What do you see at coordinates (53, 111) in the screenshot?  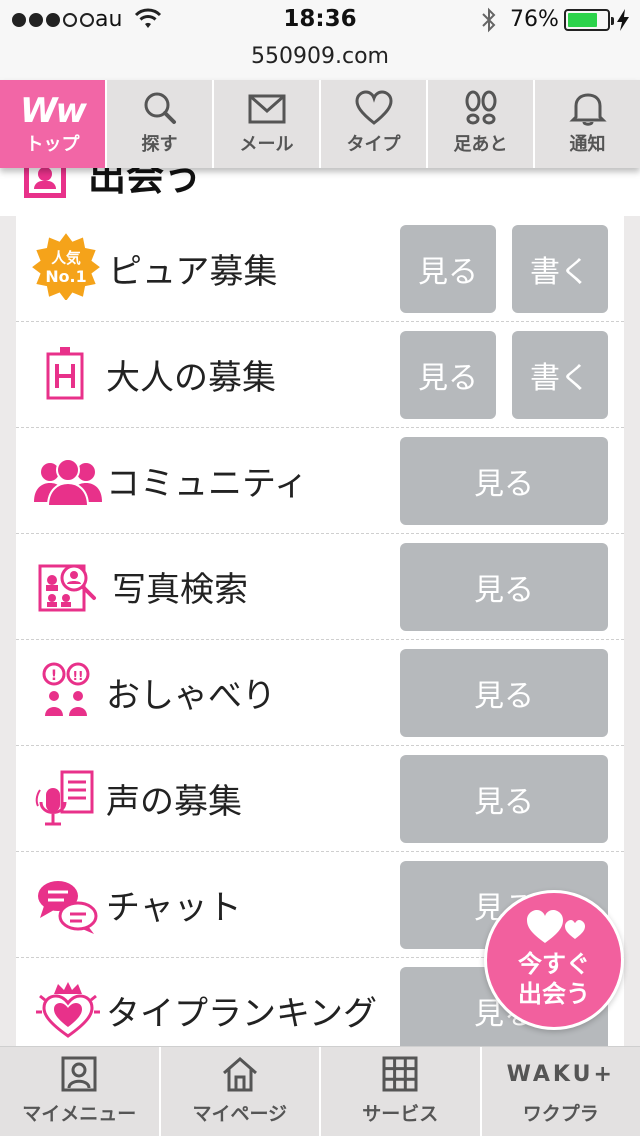 I see `ww-logo-icon: Ww` at bounding box center [53, 111].